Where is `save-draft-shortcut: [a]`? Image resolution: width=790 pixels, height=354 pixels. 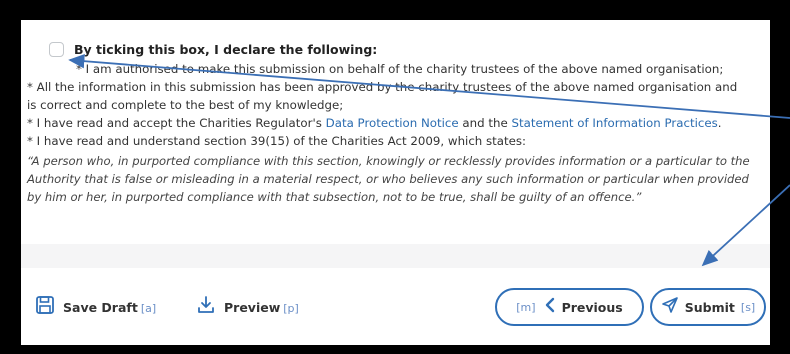
save-draft-shortcut: [a] is located at coordinates (148, 308).